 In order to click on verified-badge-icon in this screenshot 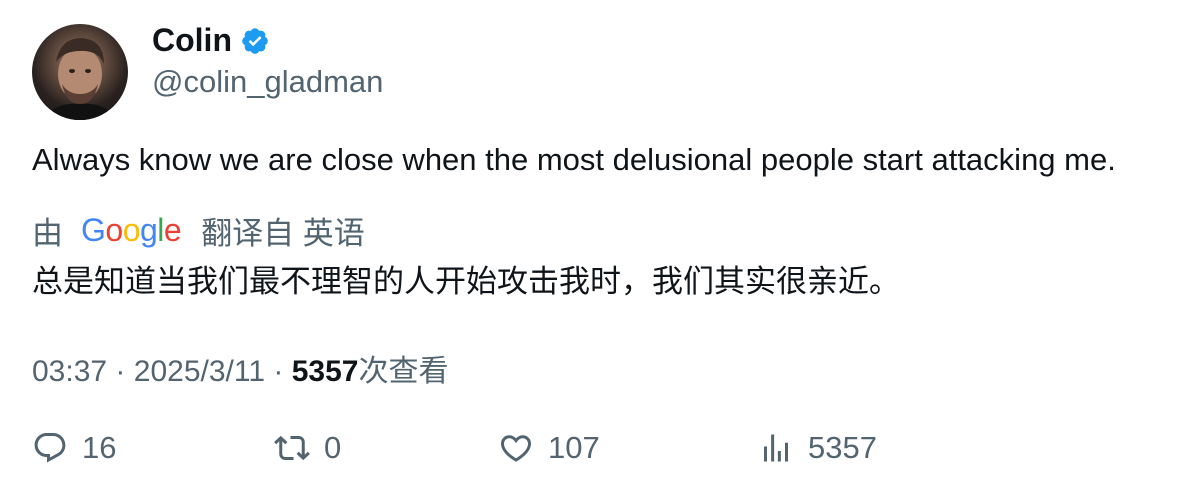, I will do `click(255, 41)`.